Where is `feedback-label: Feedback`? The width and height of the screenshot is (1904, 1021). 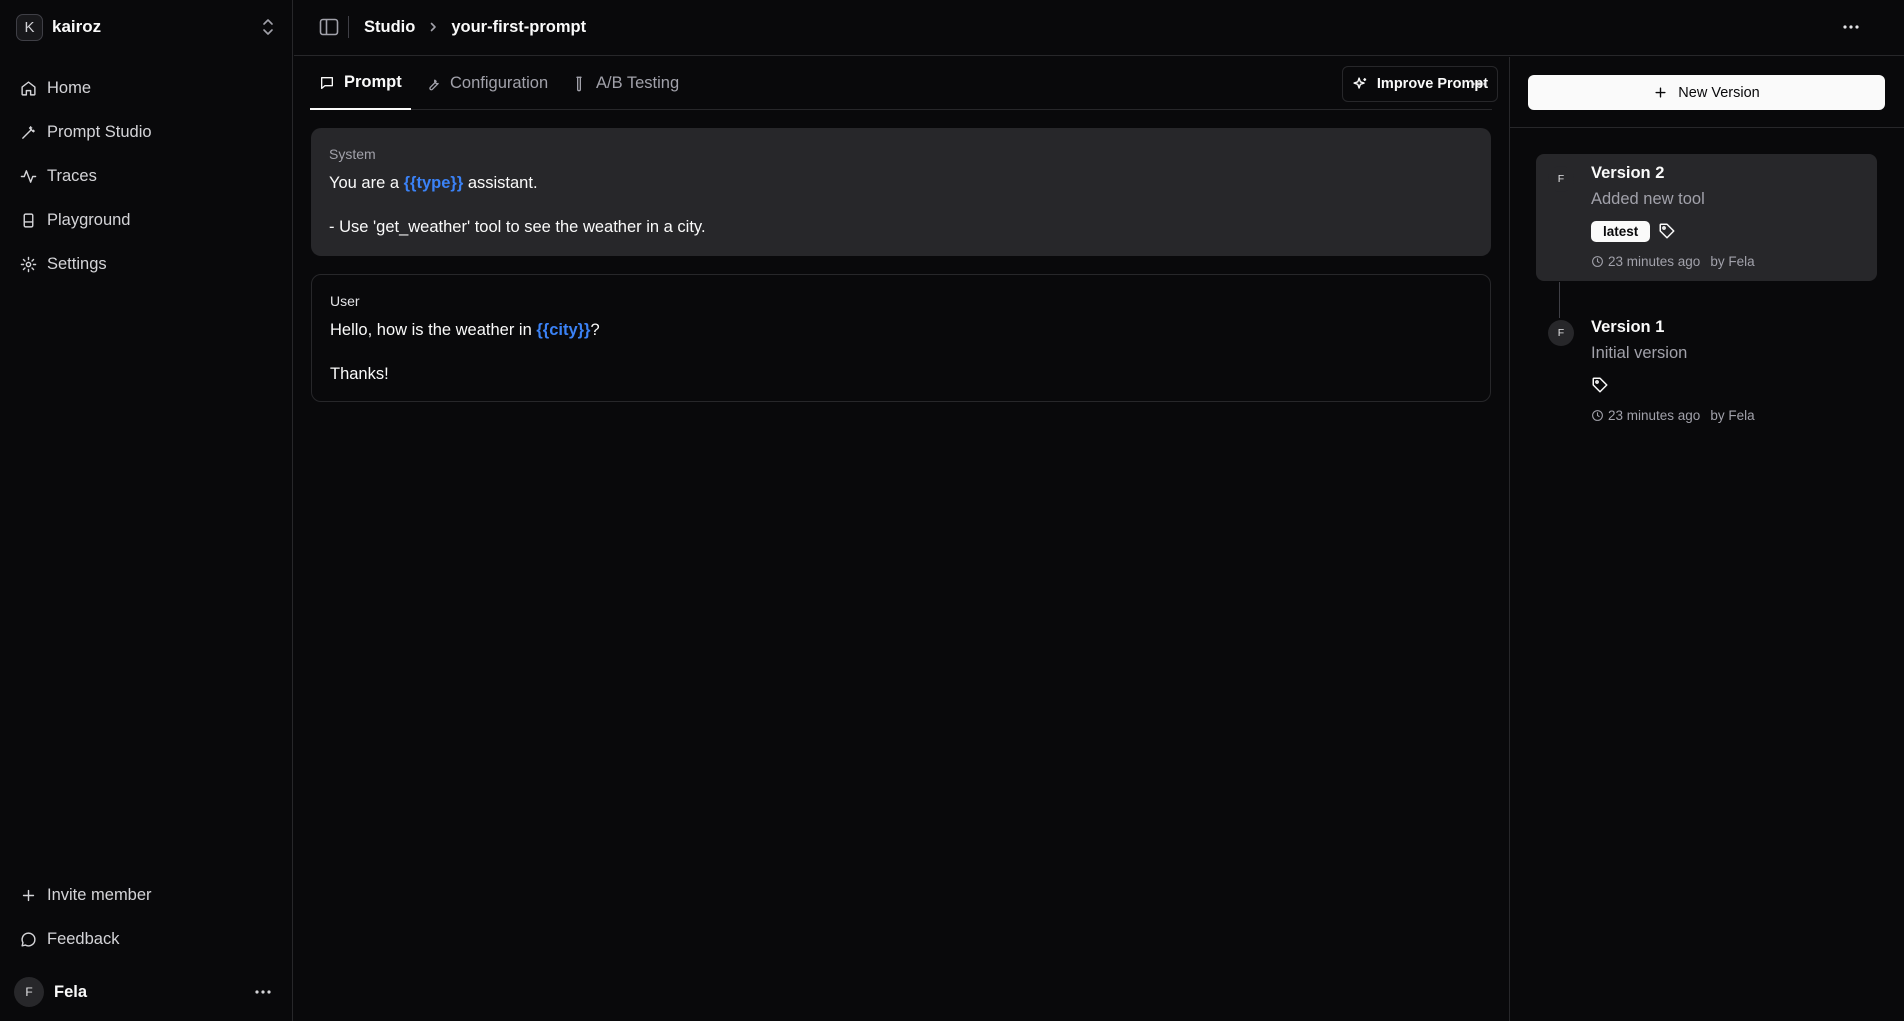
feedback-label: Feedback is located at coordinates (83, 938).